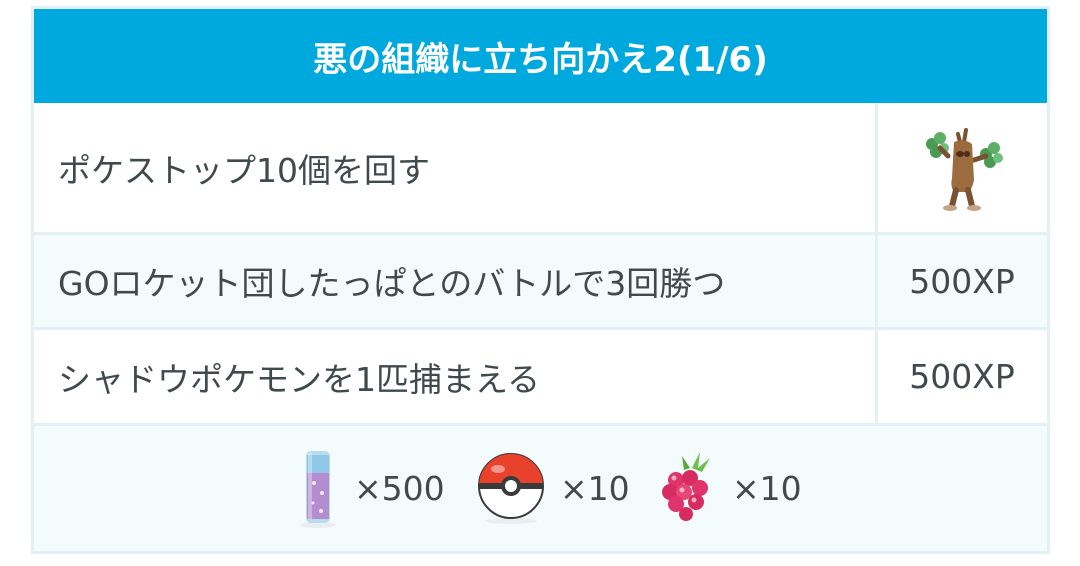 This screenshot has width=1080, height=566. Describe the element at coordinates (392, 283) in the screenshot. I see `task-label: GOロケット団したっぱとのバトルで3回勝つ` at that location.